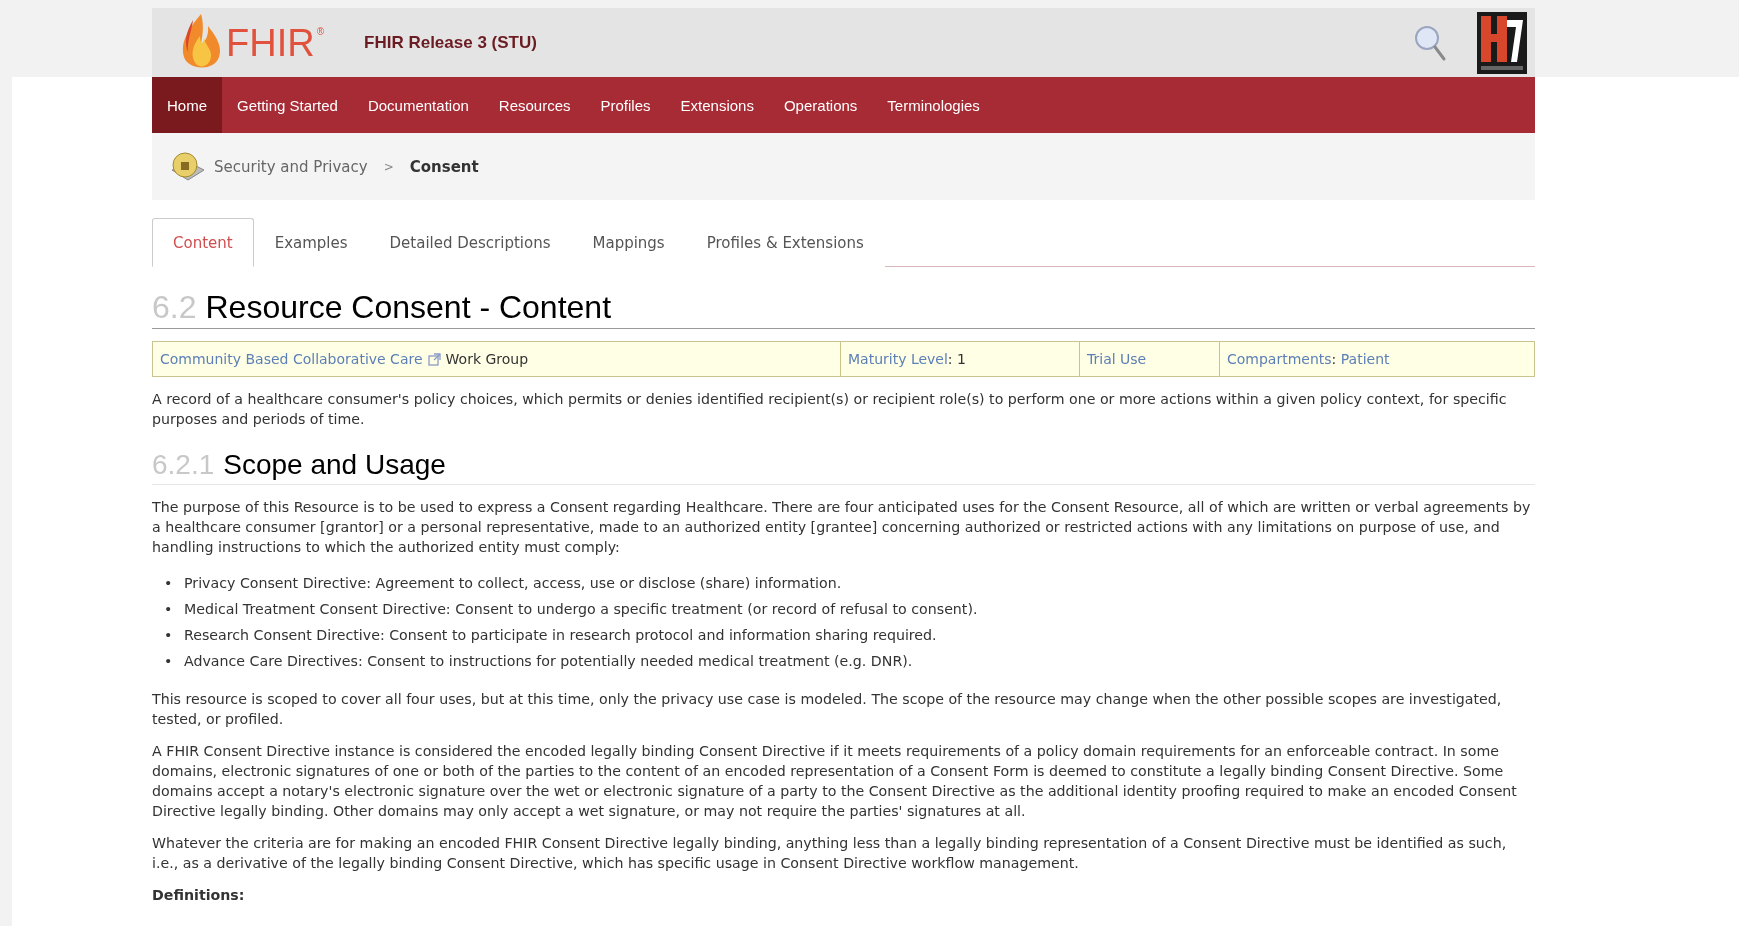 The width and height of the screenshot is (1739, 926). What do you see at coordinates (534, 105) in the screenshot?
I see `nav-item: Resources` at bounding box center [534, 105].